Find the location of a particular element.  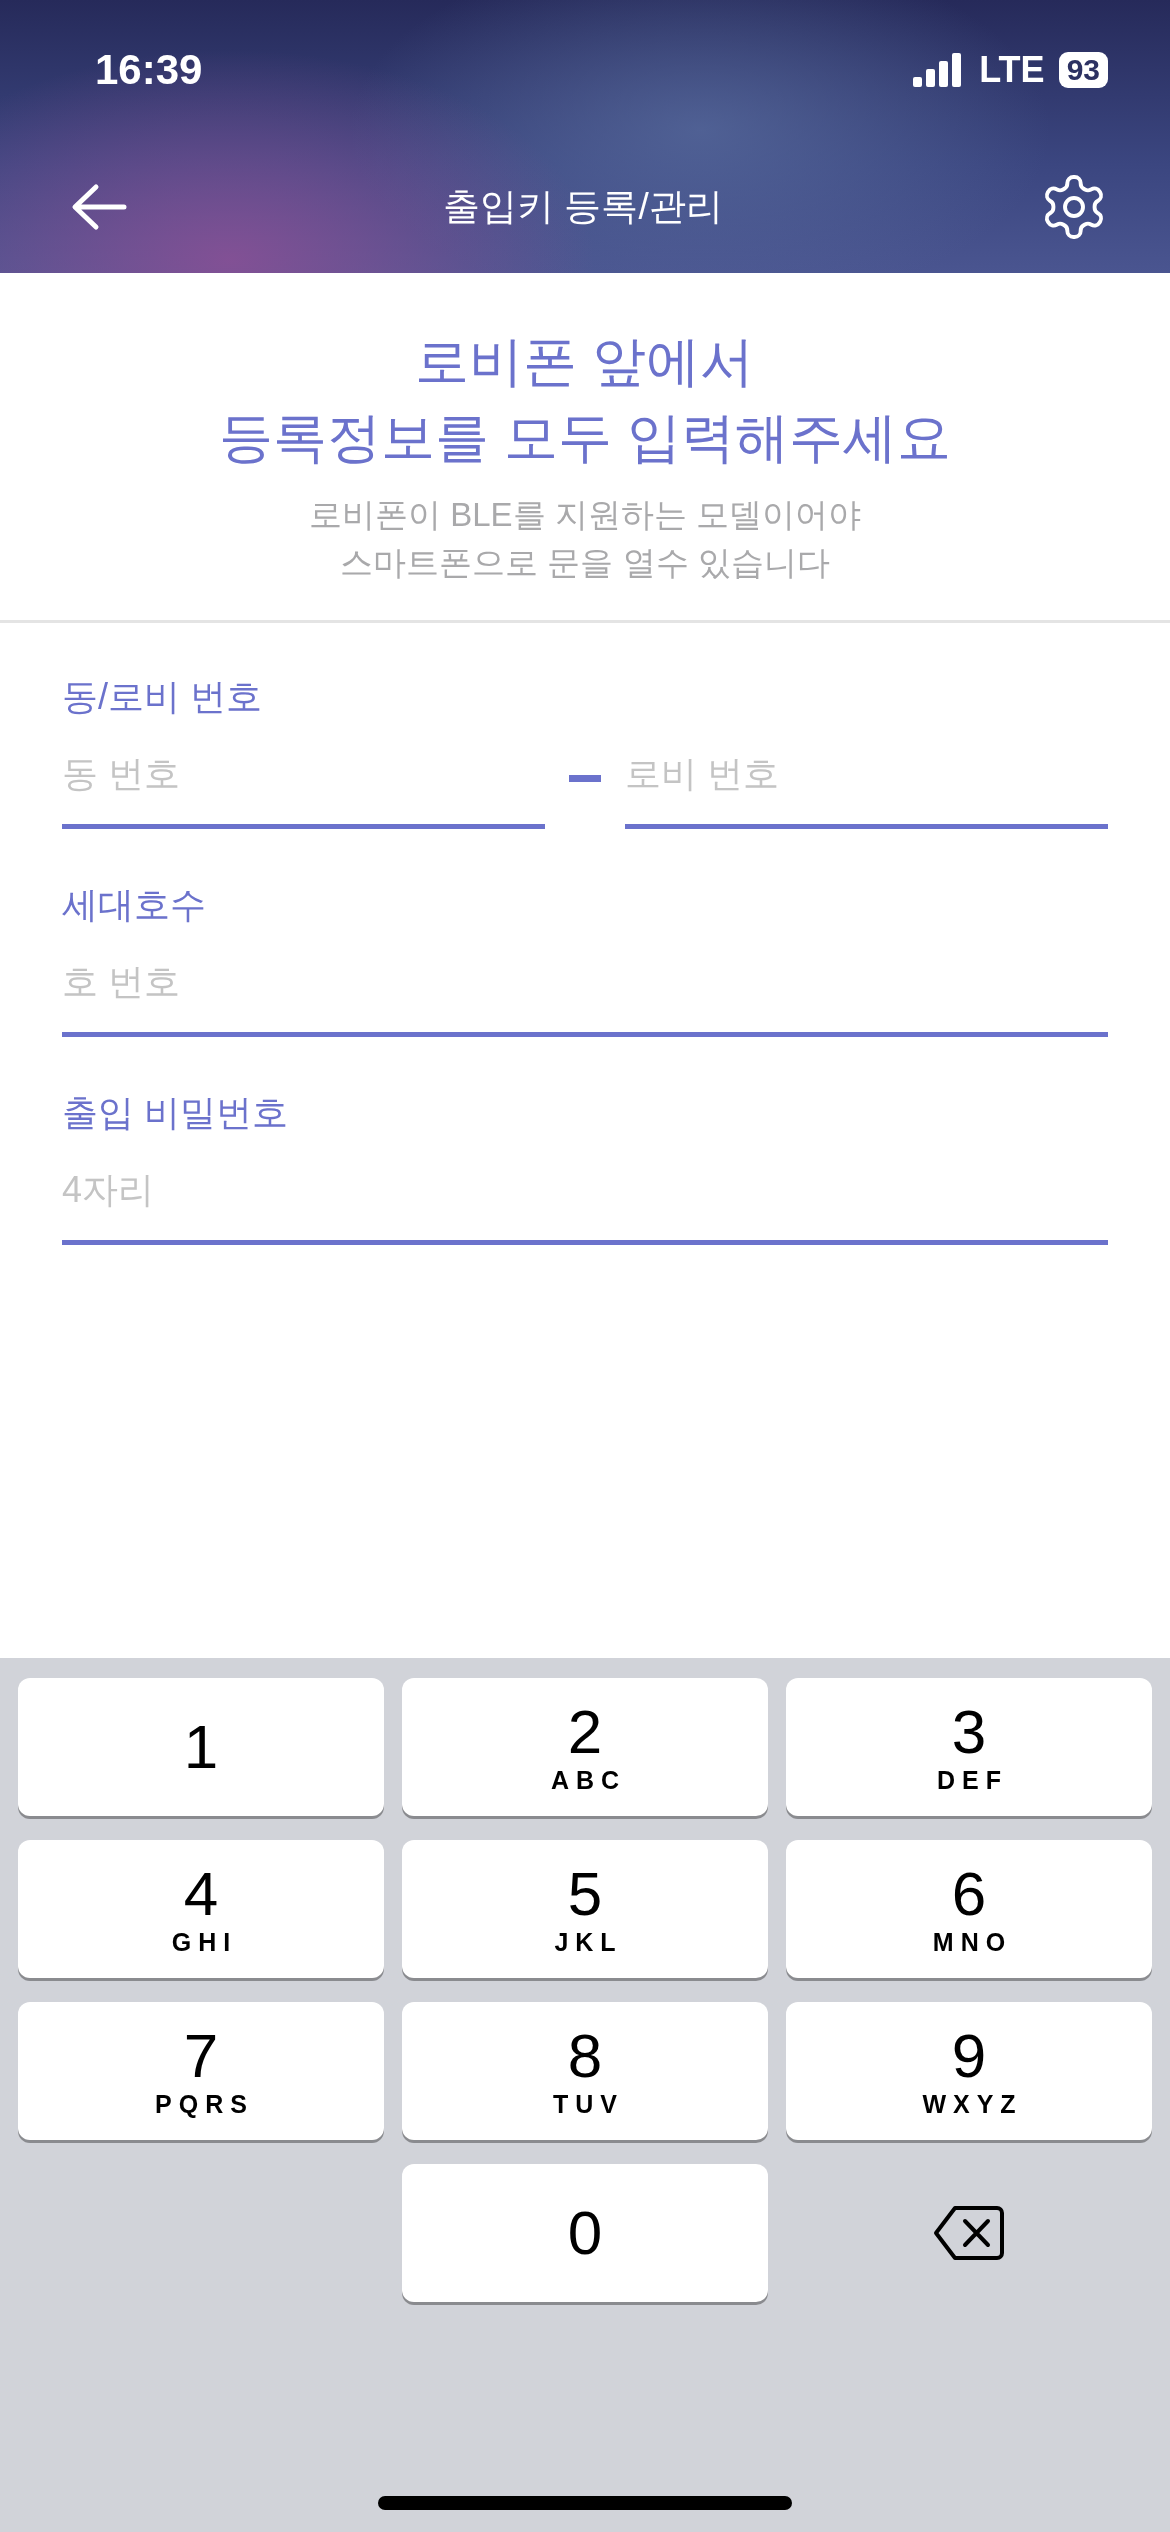

input-field: 호 번호 is located at coordinates (585, 995).